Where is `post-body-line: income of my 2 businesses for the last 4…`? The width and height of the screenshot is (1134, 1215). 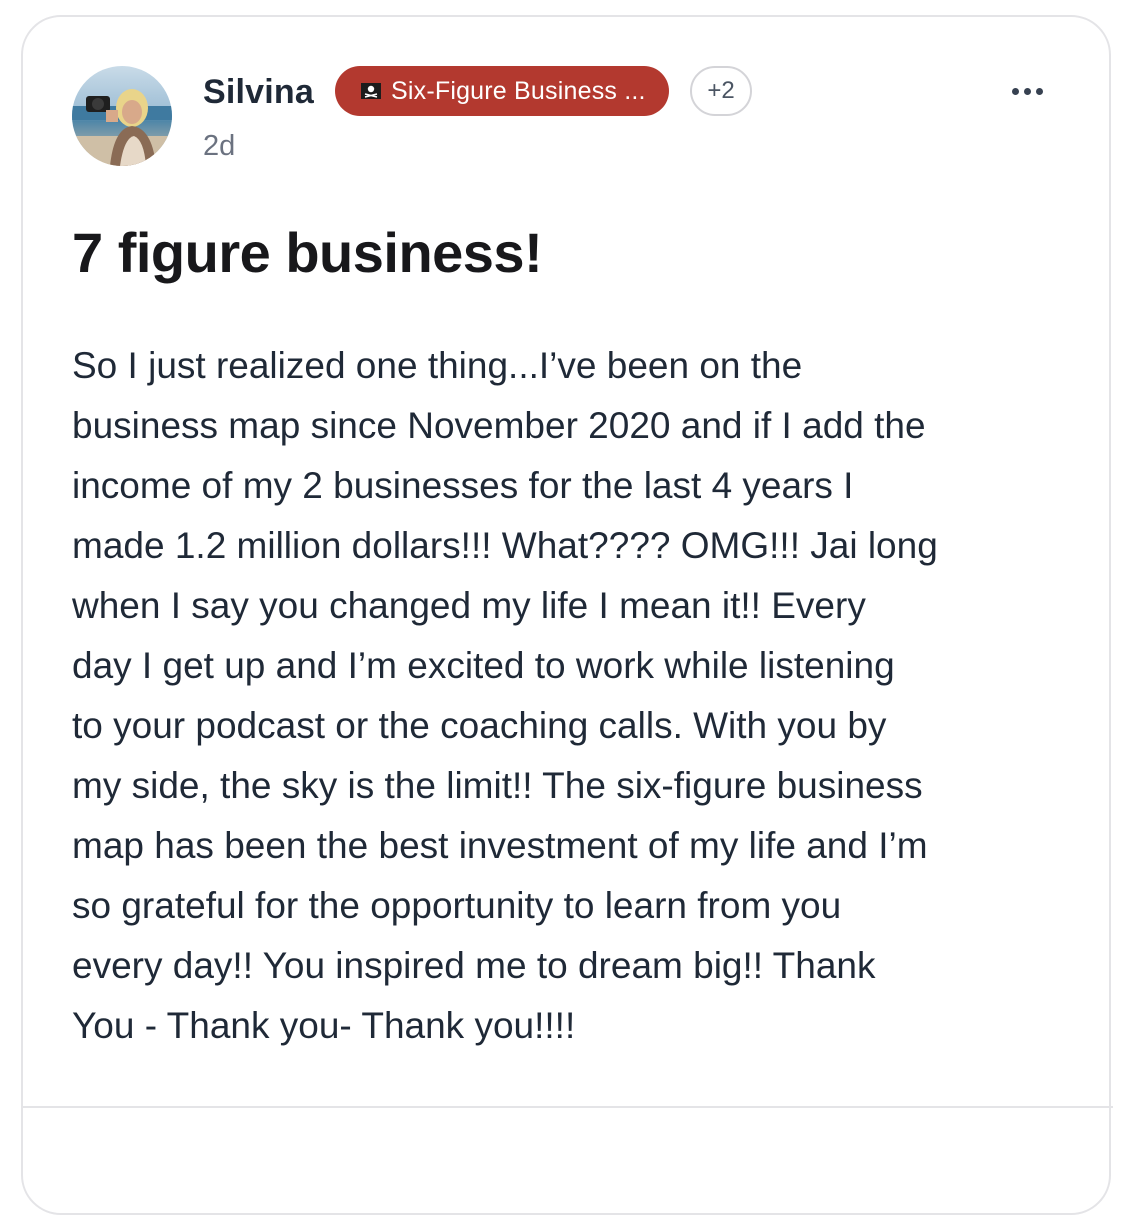
post-body-line: income of my 2 businesses for the last 4… is located at coordinates (463, 485).